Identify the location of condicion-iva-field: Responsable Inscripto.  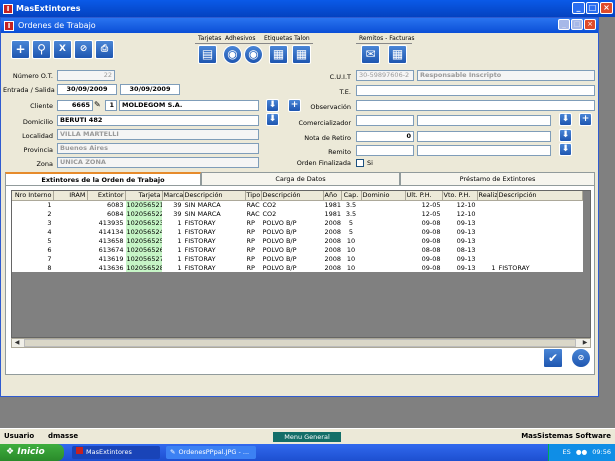
(506, 75).